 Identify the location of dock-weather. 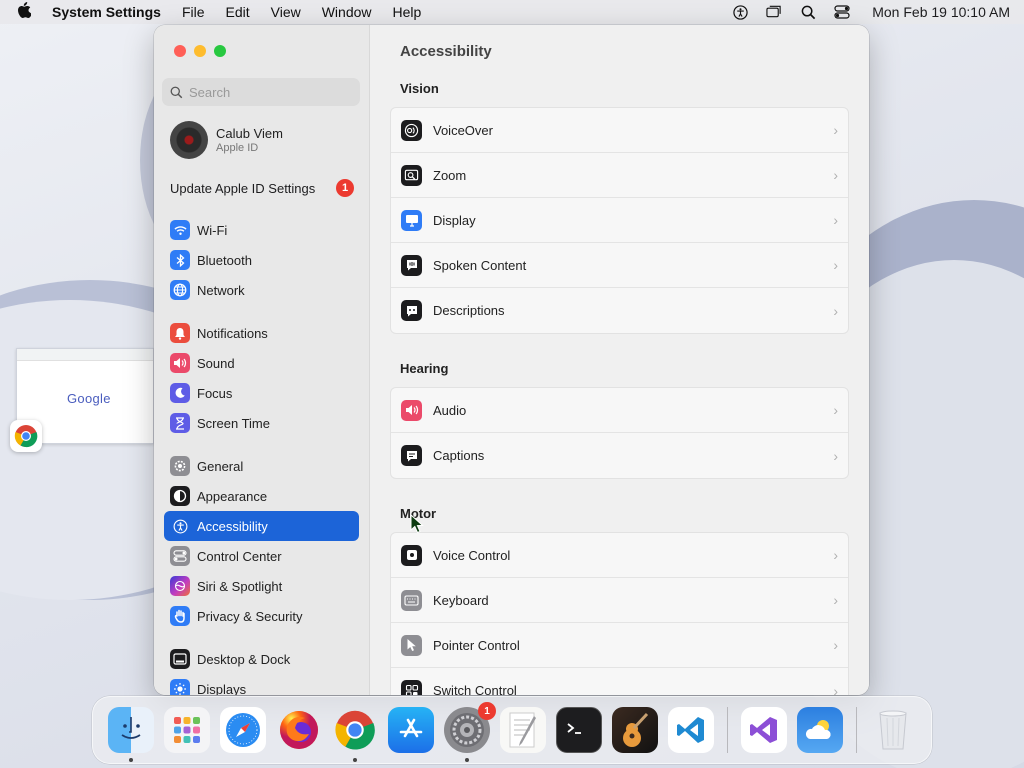
(820, 730).